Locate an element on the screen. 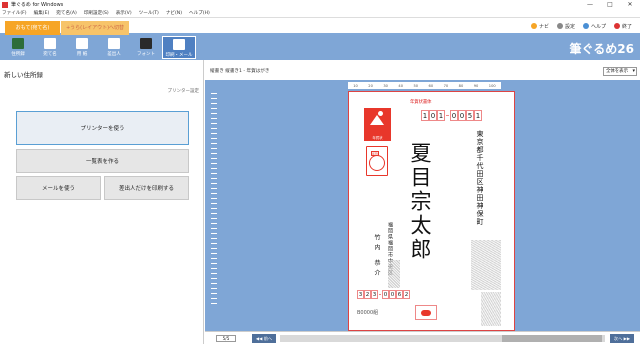 The height and width of the screenshot is (344, 640). page-title: 新しい住所録 is located at coordinates (23, 75).